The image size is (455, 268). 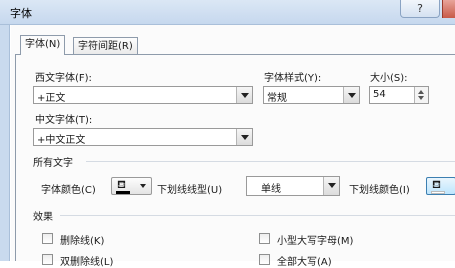 What do you see at coordinates (421, 98) in the screenshot?
I see `spin-down-icon` at bounding box center [421, 98].